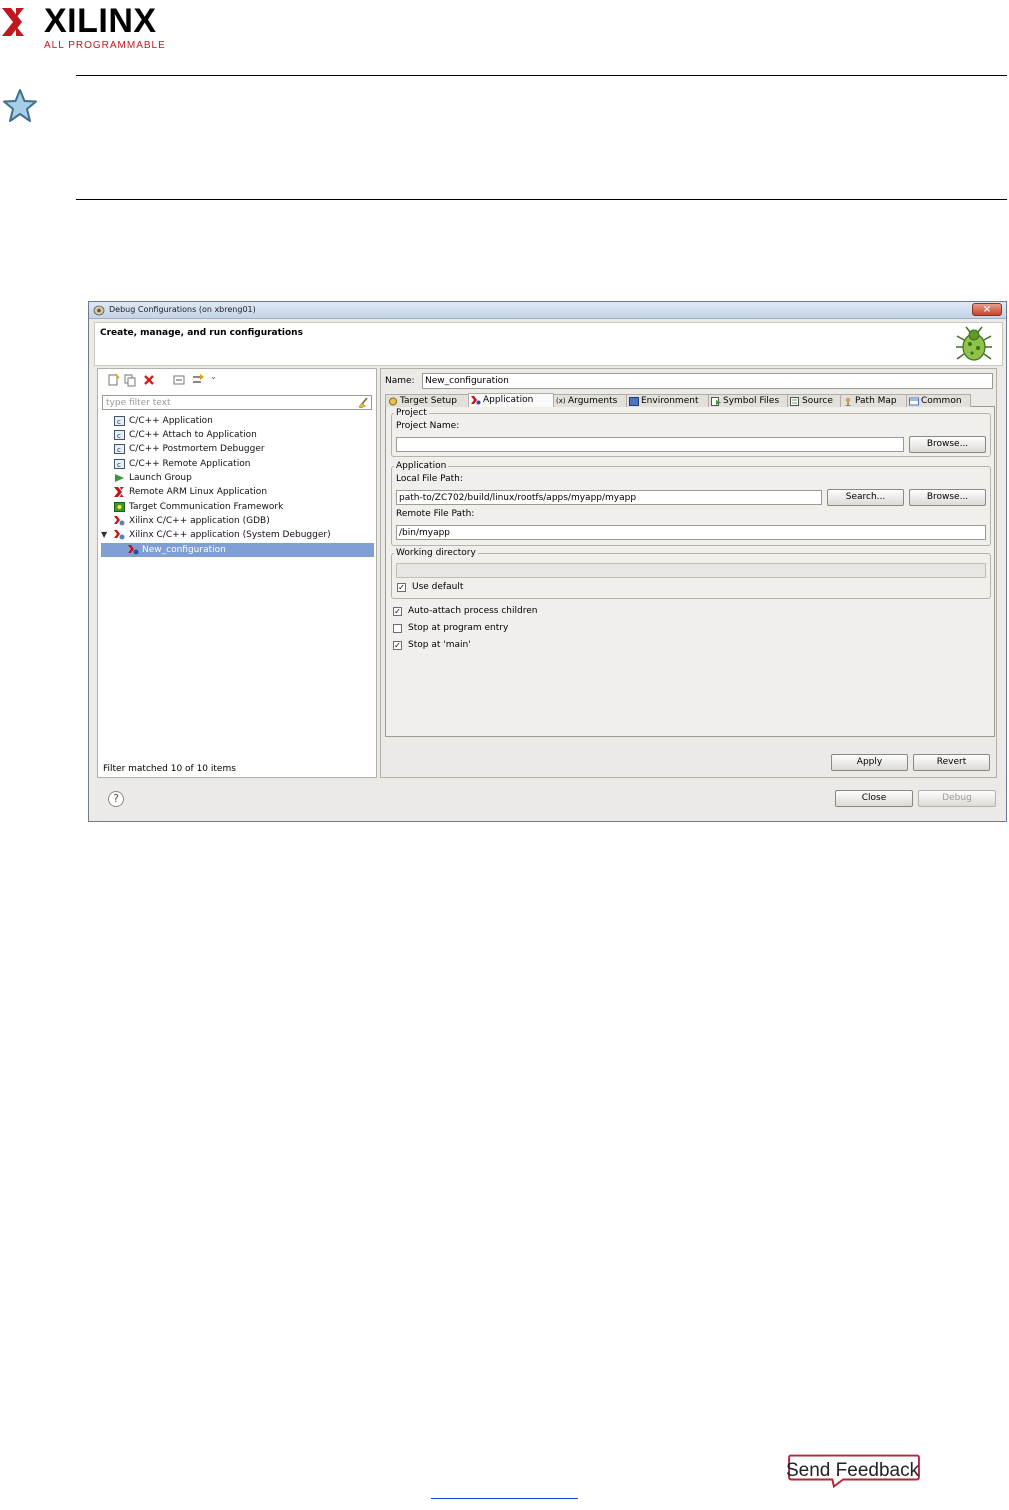  I want to click on tab-source: Source, so click(814, 400).